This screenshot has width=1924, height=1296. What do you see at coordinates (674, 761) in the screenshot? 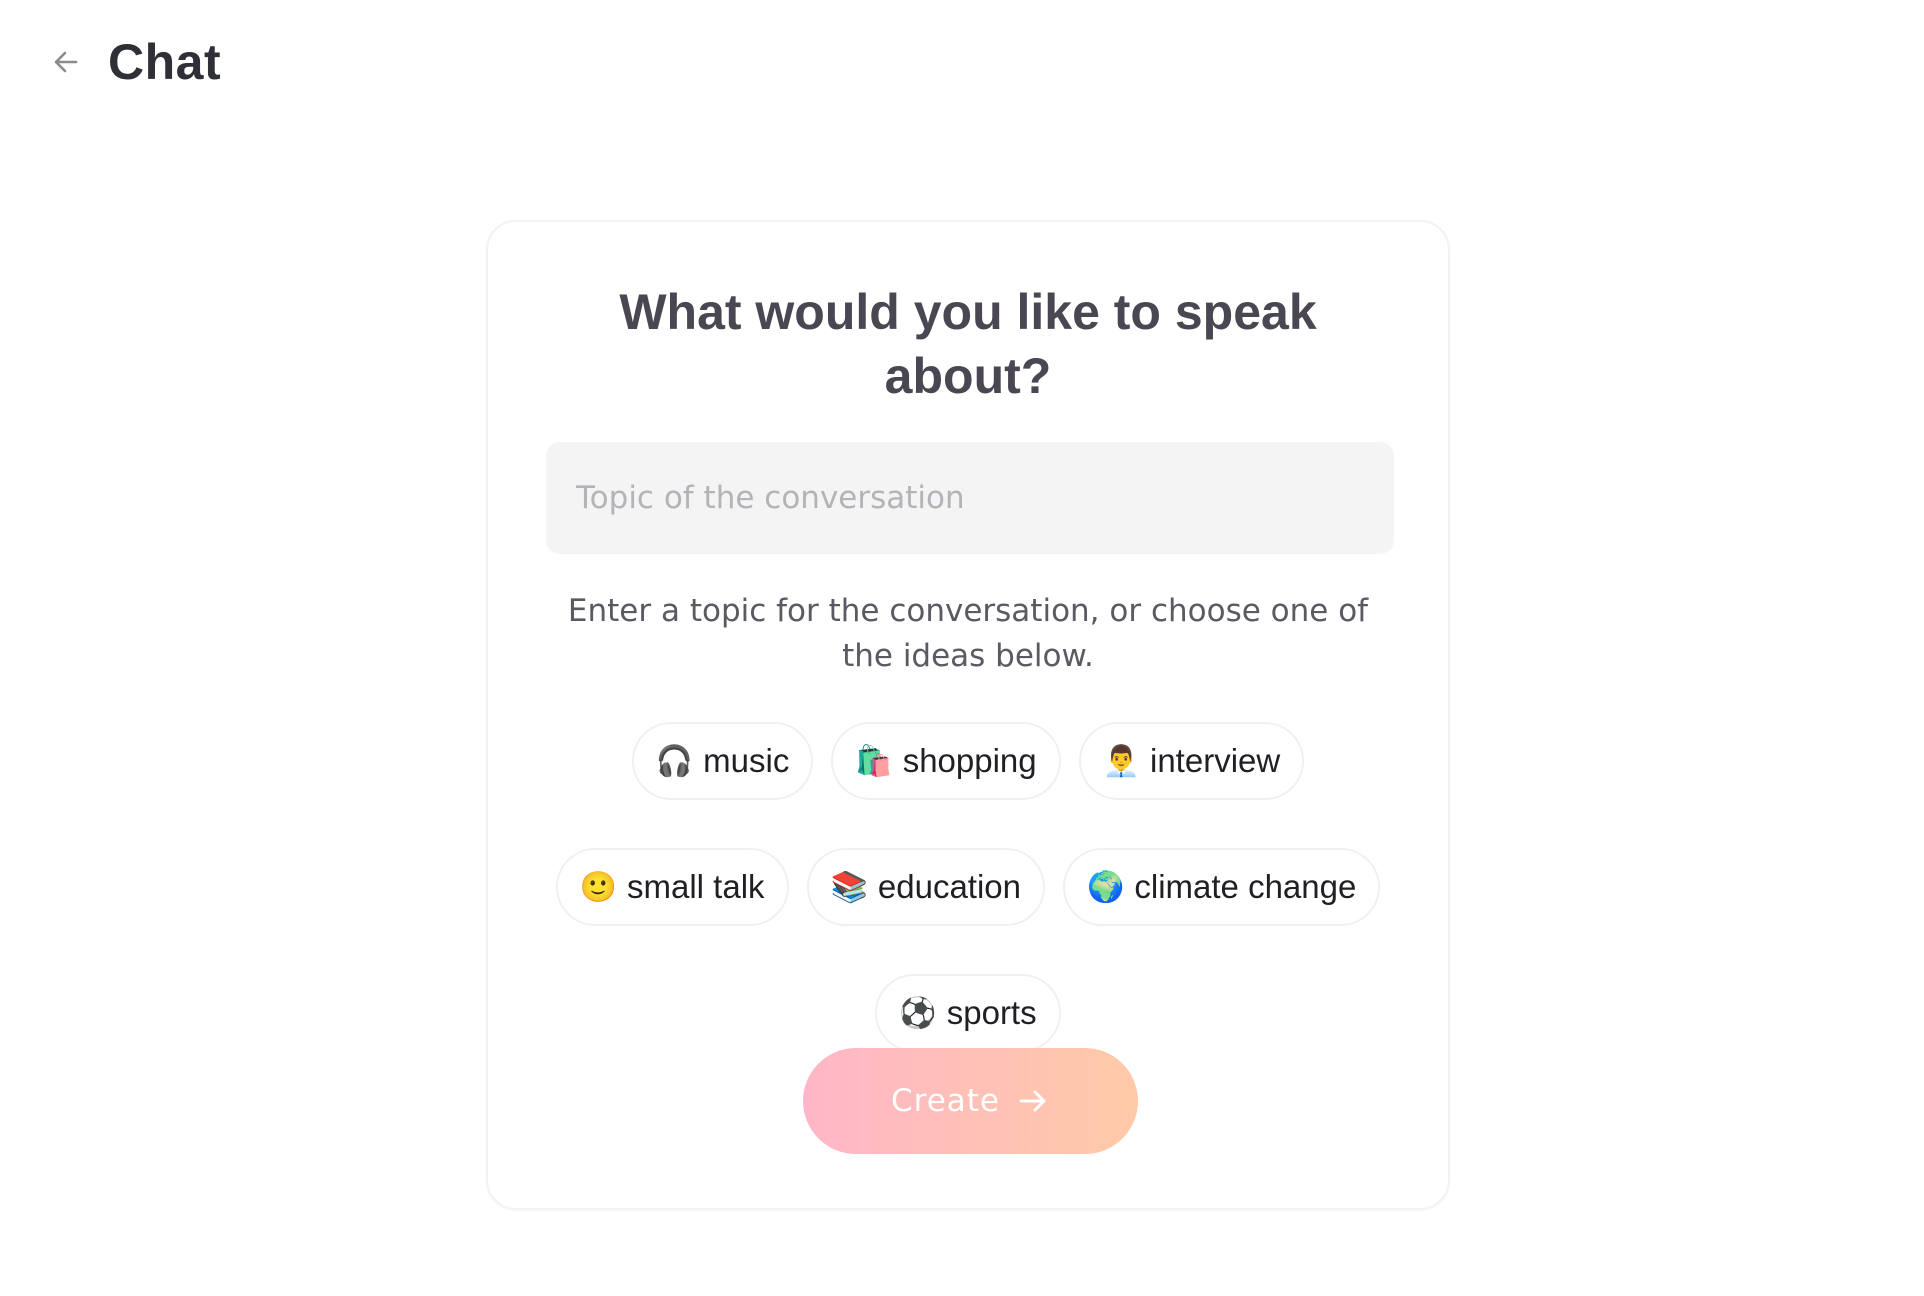
I see `headphones-icon: 🎧` at bounding box center [674, 761].